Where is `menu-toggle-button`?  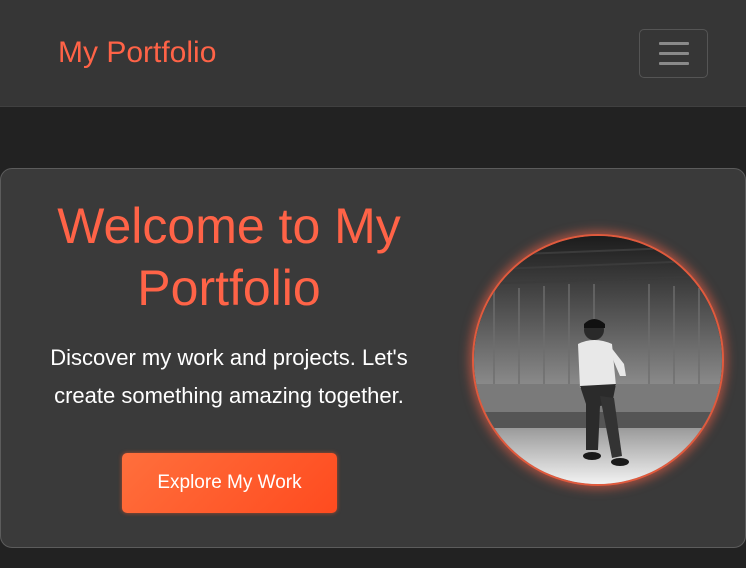
menu-toggle-button is located at coordinates (673, 53).